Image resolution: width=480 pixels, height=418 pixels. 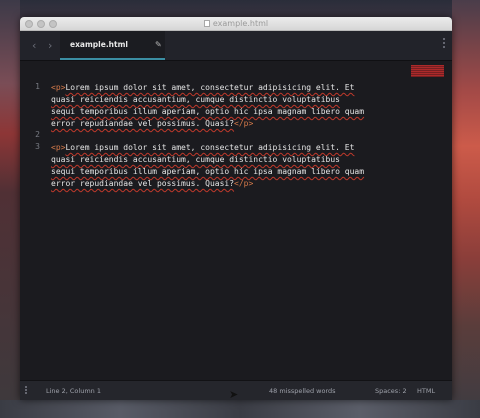 What do you see at coordinates (426, 391) in the screenshot?
I see `syntax-selector: HTML` at bounding box center [426, 391].